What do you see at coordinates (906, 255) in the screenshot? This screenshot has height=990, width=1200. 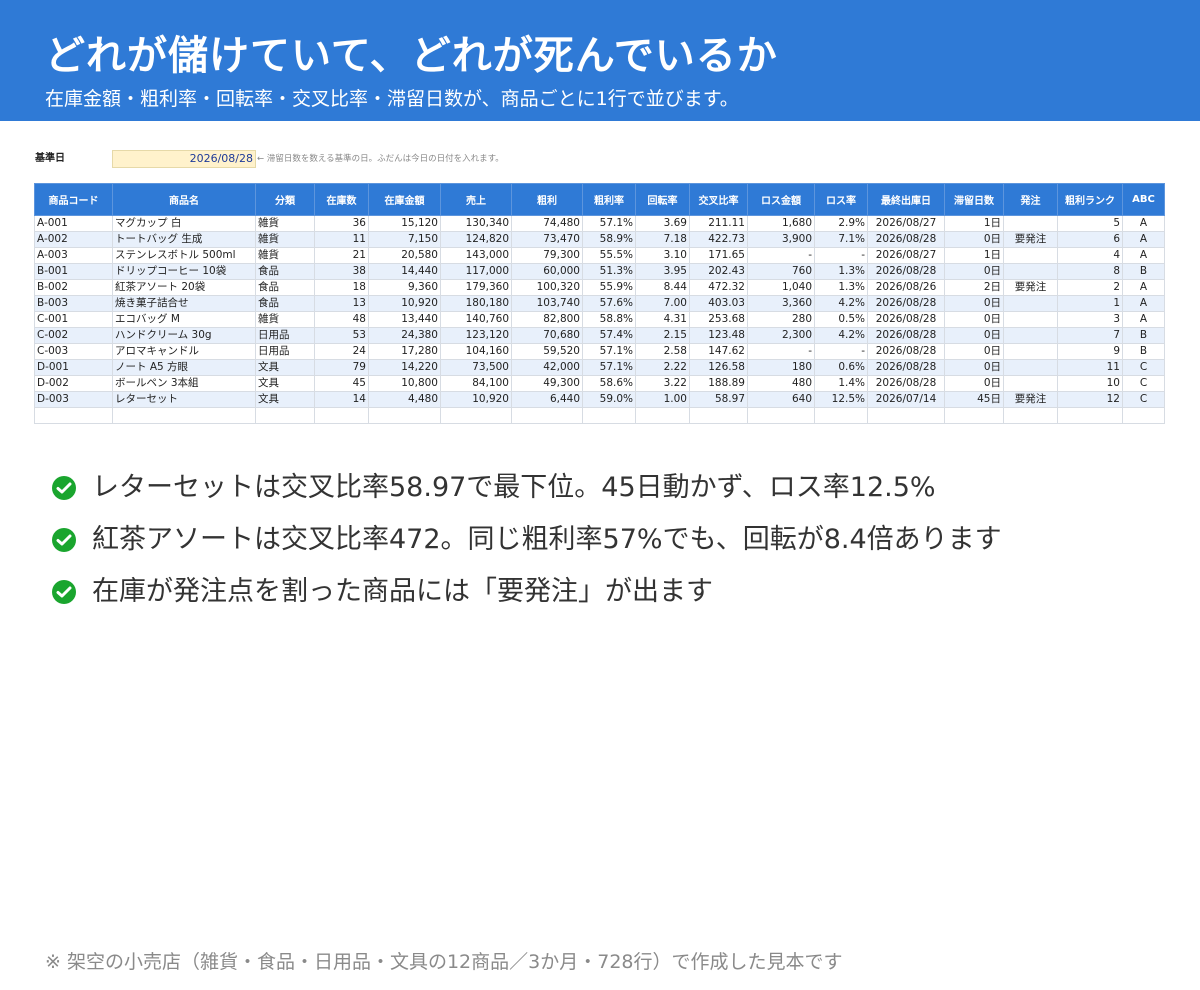 I see `cell-last-ship-date: 2026/08/27` at bounding box center [906, 255].